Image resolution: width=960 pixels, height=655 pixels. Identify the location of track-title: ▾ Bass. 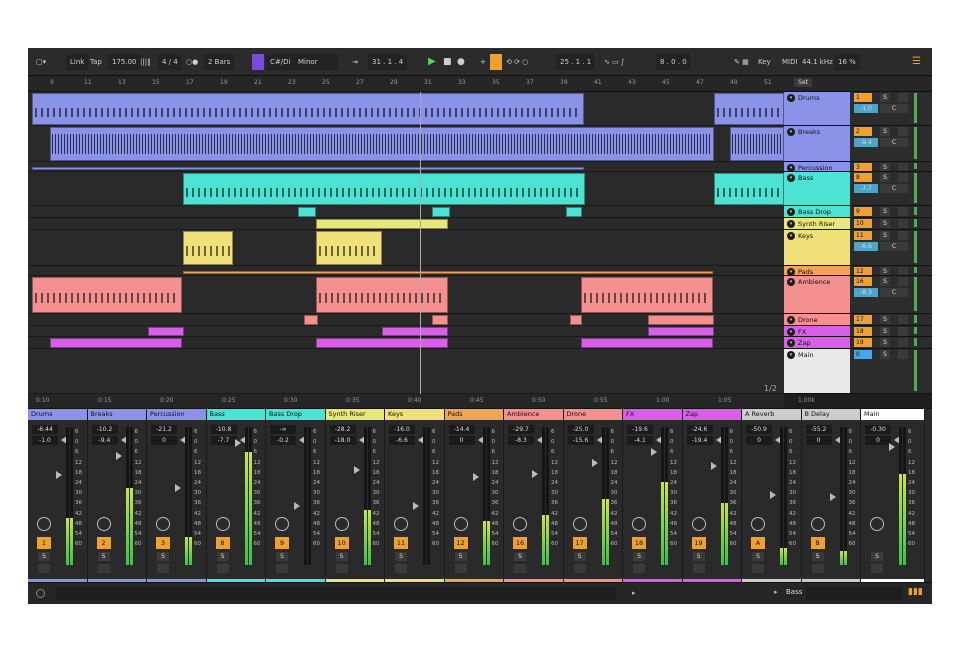
(817, 188).